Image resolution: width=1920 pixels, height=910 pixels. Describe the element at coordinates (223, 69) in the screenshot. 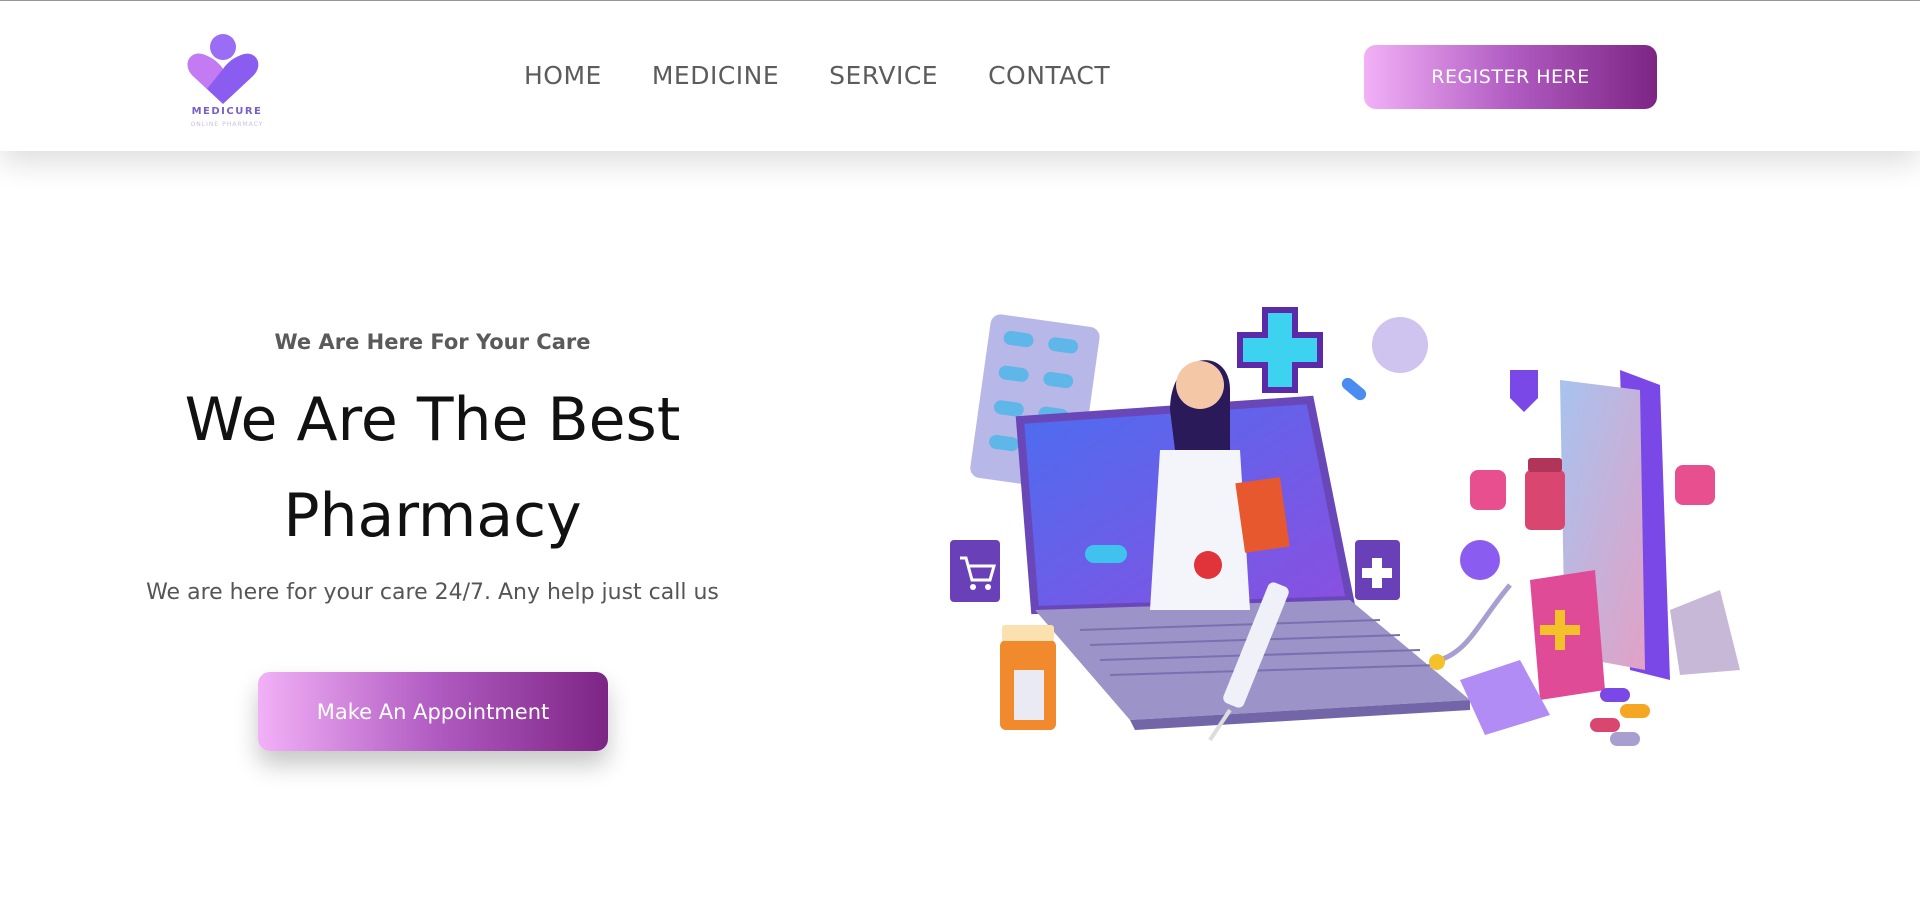

I see `heart-person-icon` at that location.